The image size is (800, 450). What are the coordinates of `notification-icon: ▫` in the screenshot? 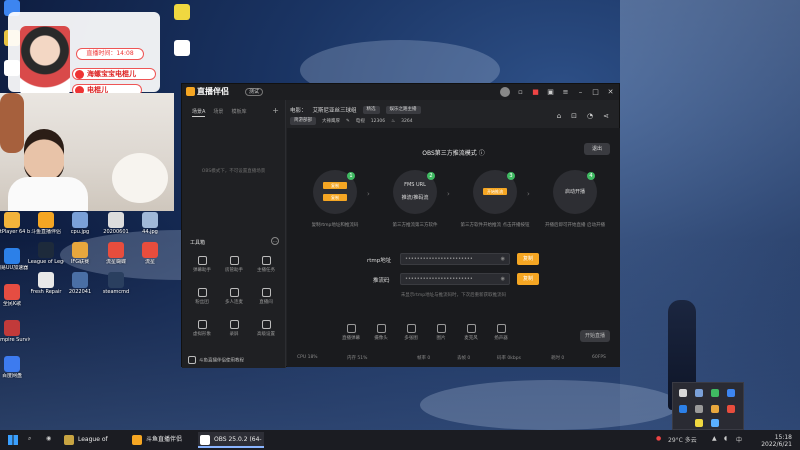 It's located at (520, 92).